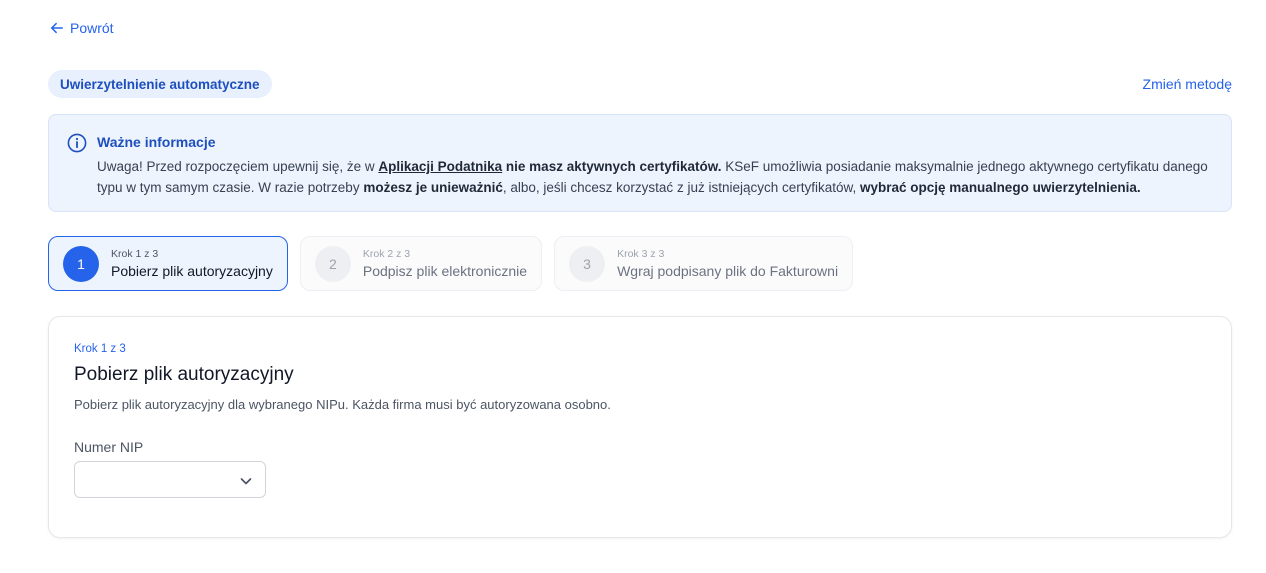  Describe the element at coordinates (109, 447) in the screenshot. I see `nip-label: Numer NIP` at that location.